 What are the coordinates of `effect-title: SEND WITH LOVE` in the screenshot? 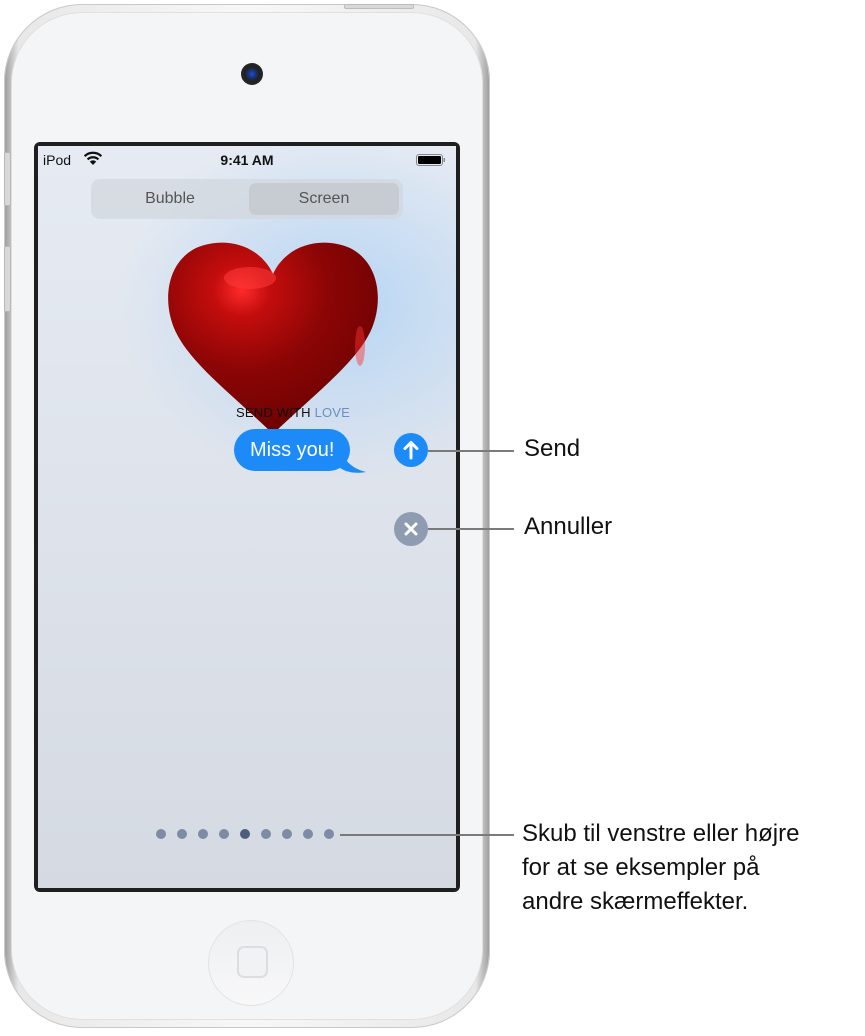 It's located at (293, 412).